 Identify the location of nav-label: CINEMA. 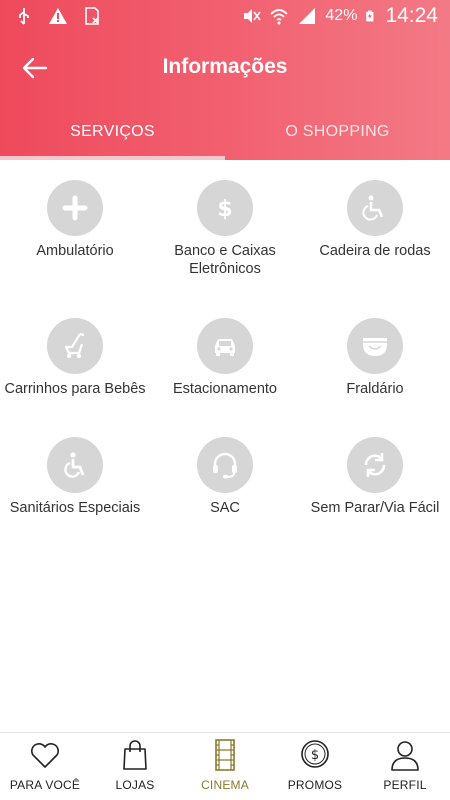
(225, 785).